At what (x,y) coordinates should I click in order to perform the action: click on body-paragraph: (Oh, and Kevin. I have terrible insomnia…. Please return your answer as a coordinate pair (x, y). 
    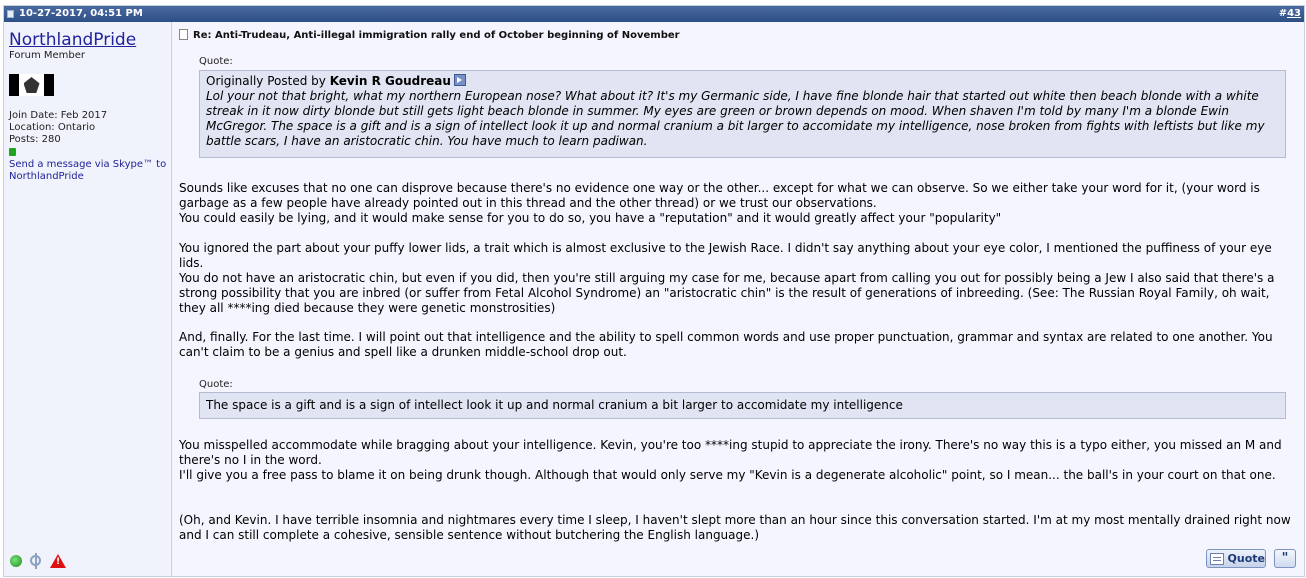
    Looking at the image, I should click on (735, 527).